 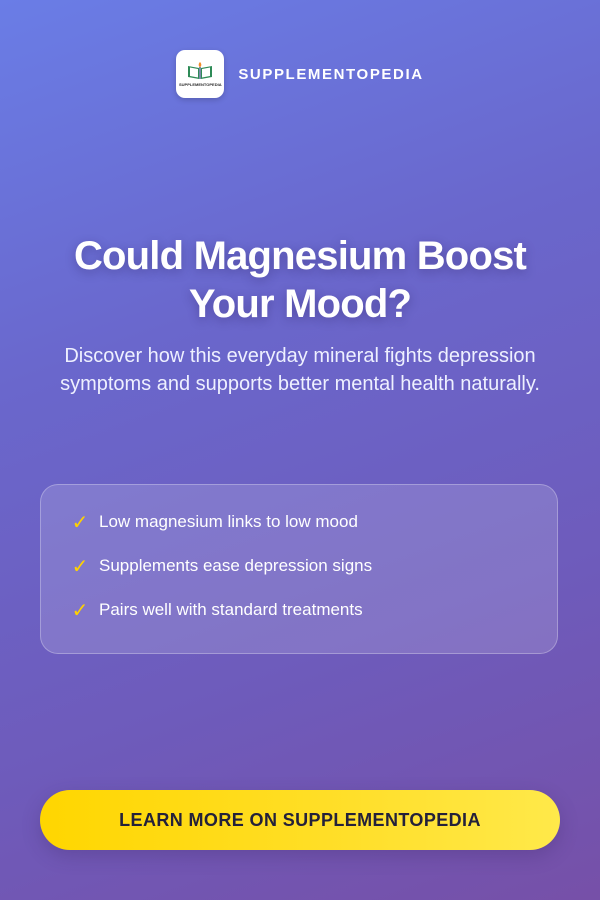 I want to click on benefit-item: ✓ Pairs well with standard treatments, so click(x=314, y=610).